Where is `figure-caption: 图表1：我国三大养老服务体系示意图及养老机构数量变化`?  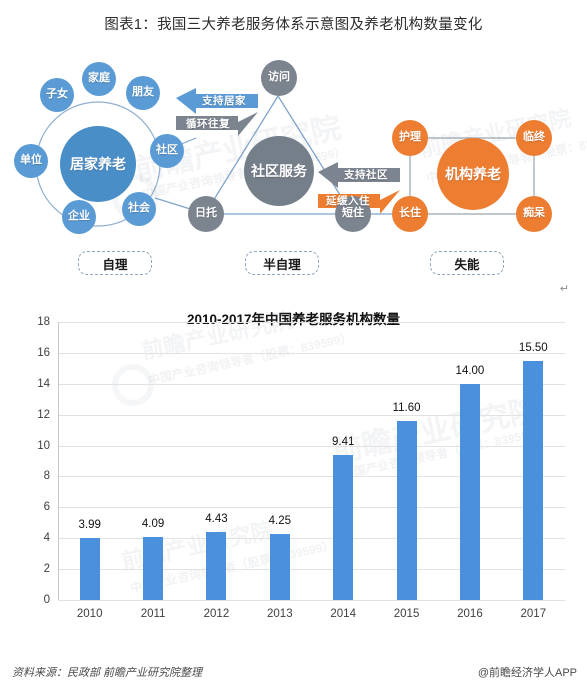 figure-caption: 图表1：我国三大养老服务体系示意图及养老机构数量变化 is located at coordinates (293, 24).